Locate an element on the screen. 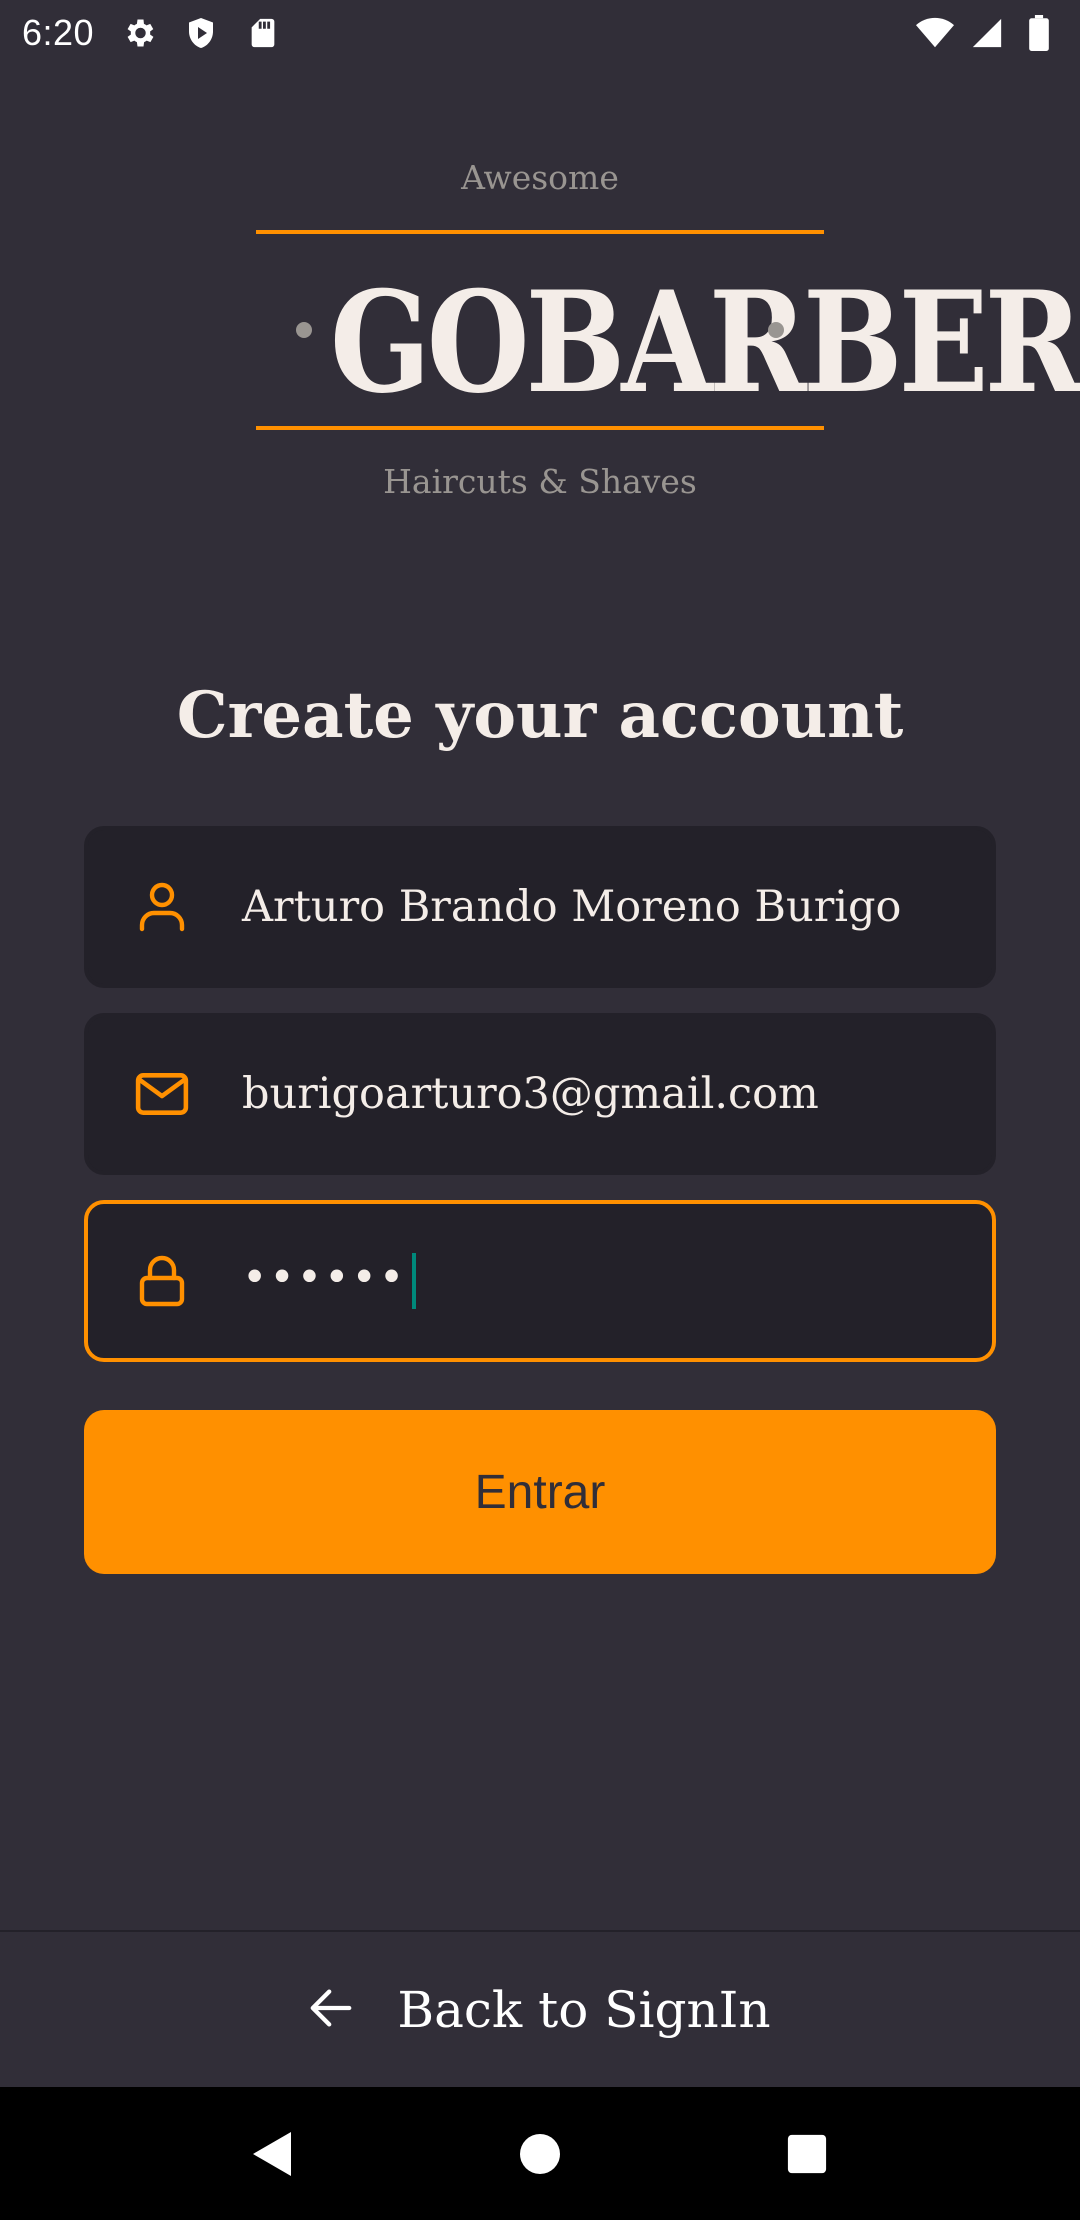 The image size is (1080, 2220). shield-play-icon is located at coordinates (201, 33).